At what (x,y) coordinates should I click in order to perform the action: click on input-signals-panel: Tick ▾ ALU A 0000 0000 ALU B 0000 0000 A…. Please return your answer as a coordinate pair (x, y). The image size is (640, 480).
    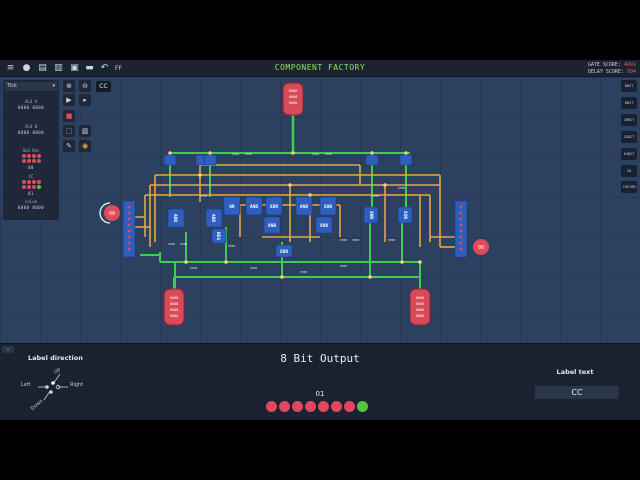
    Looking at the image, I should click on (31, 150).